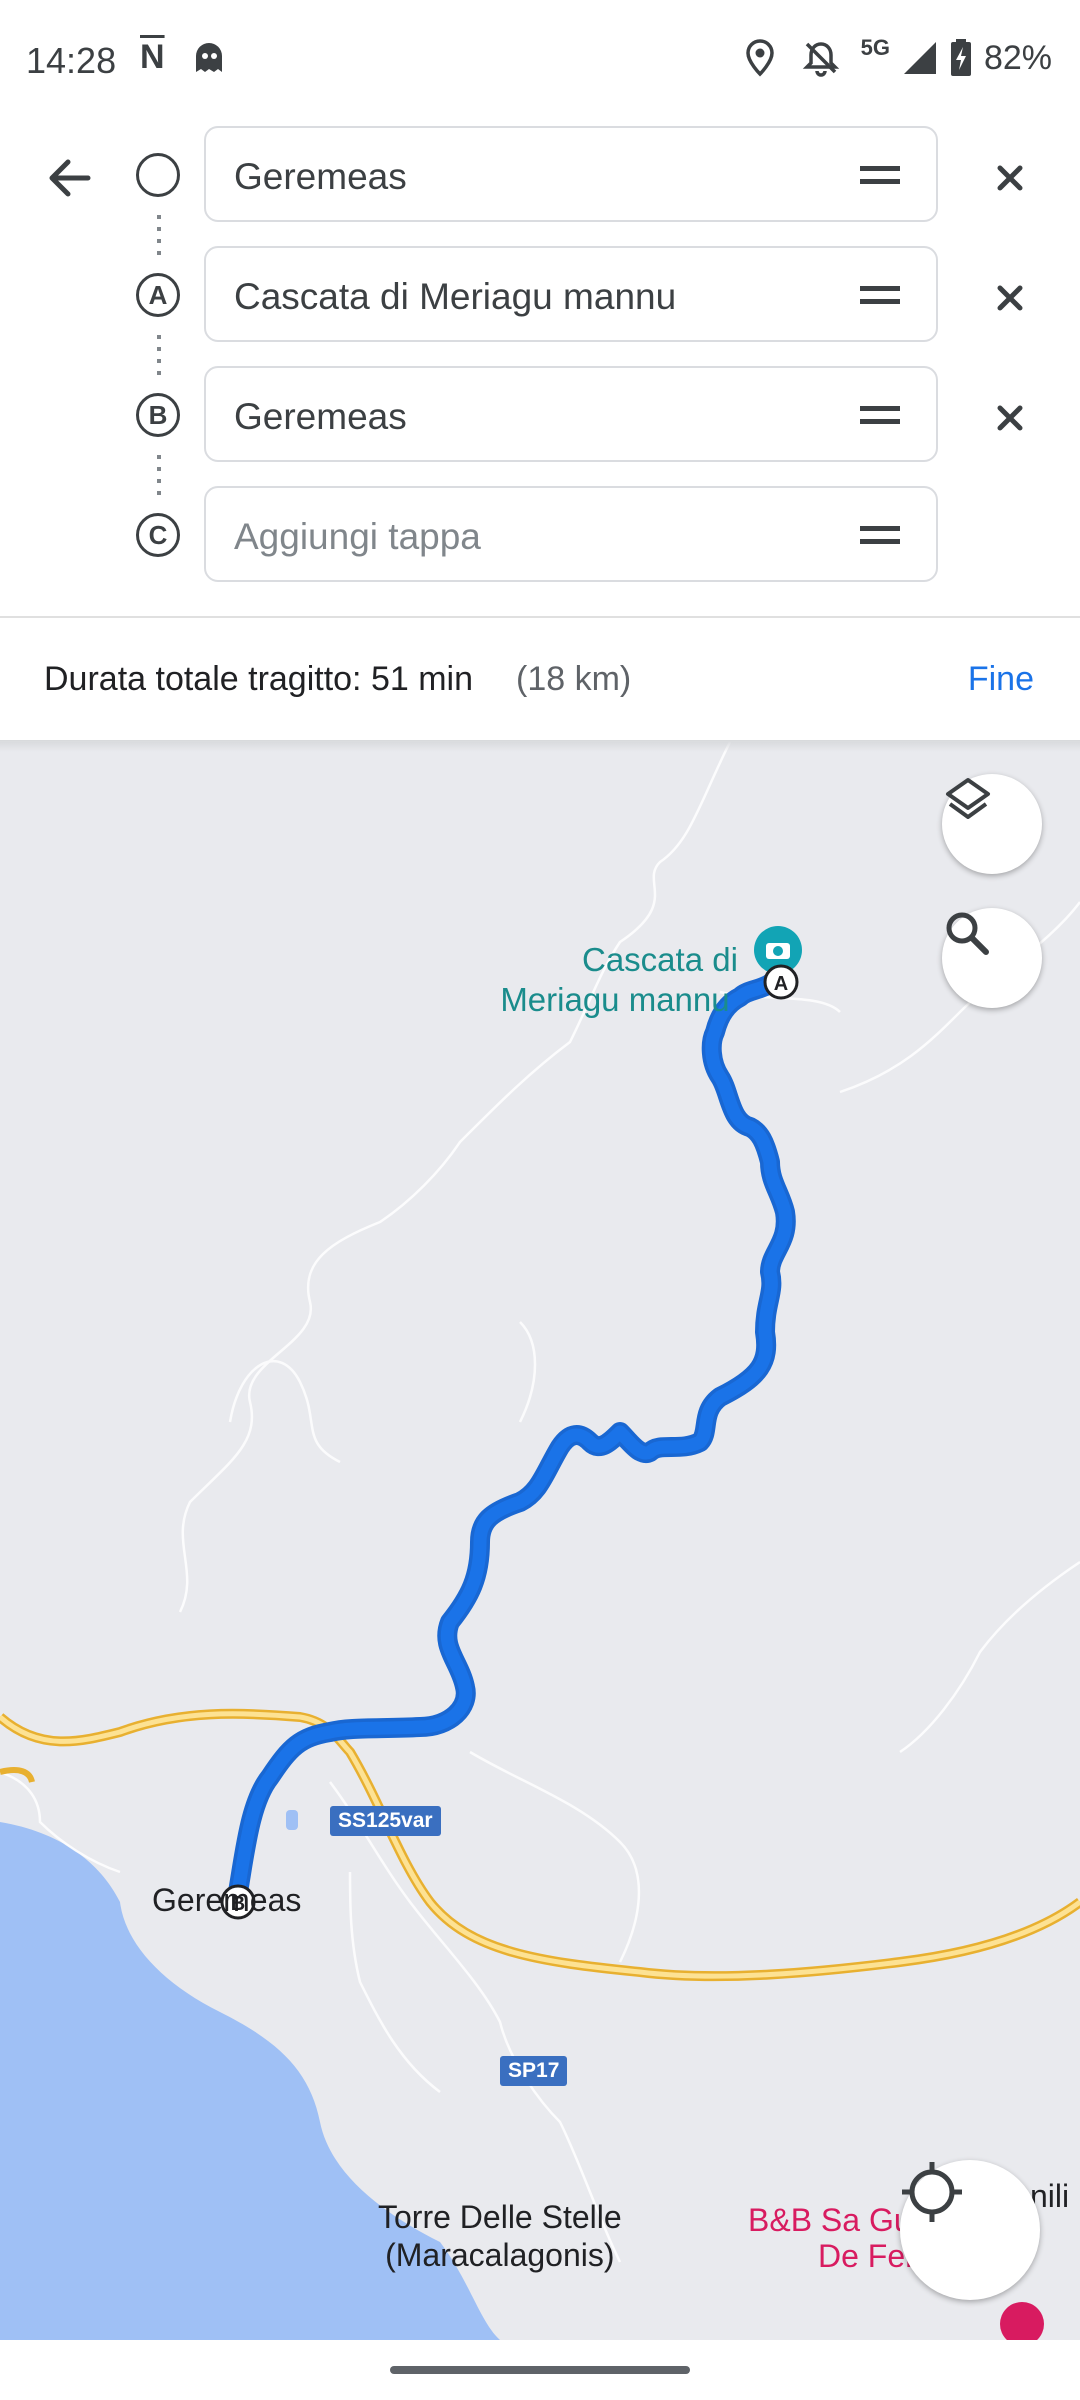 The image size is (1080, 2400). What do you see at coordinates (1010, 298) in the screenshot?
I see `remove-stop-a-icon` at bounding box center [1010, 298].